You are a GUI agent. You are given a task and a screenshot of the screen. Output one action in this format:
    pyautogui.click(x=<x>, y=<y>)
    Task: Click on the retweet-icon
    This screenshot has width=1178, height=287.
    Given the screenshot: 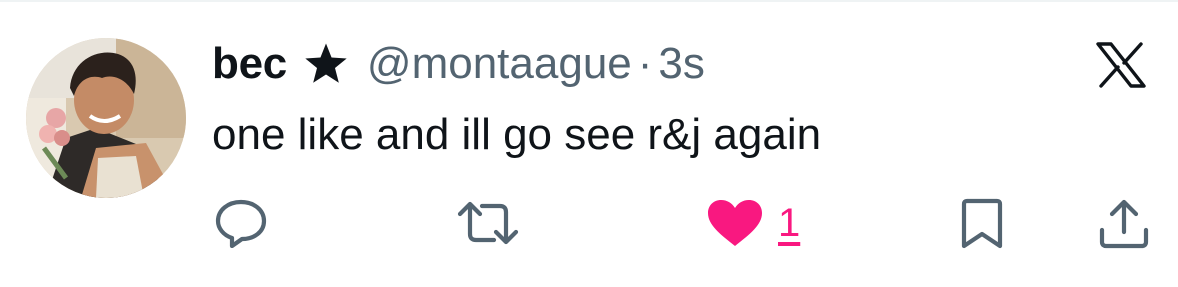 What is the action you would take?
    pyautogui.click(x=488, y=223)
    